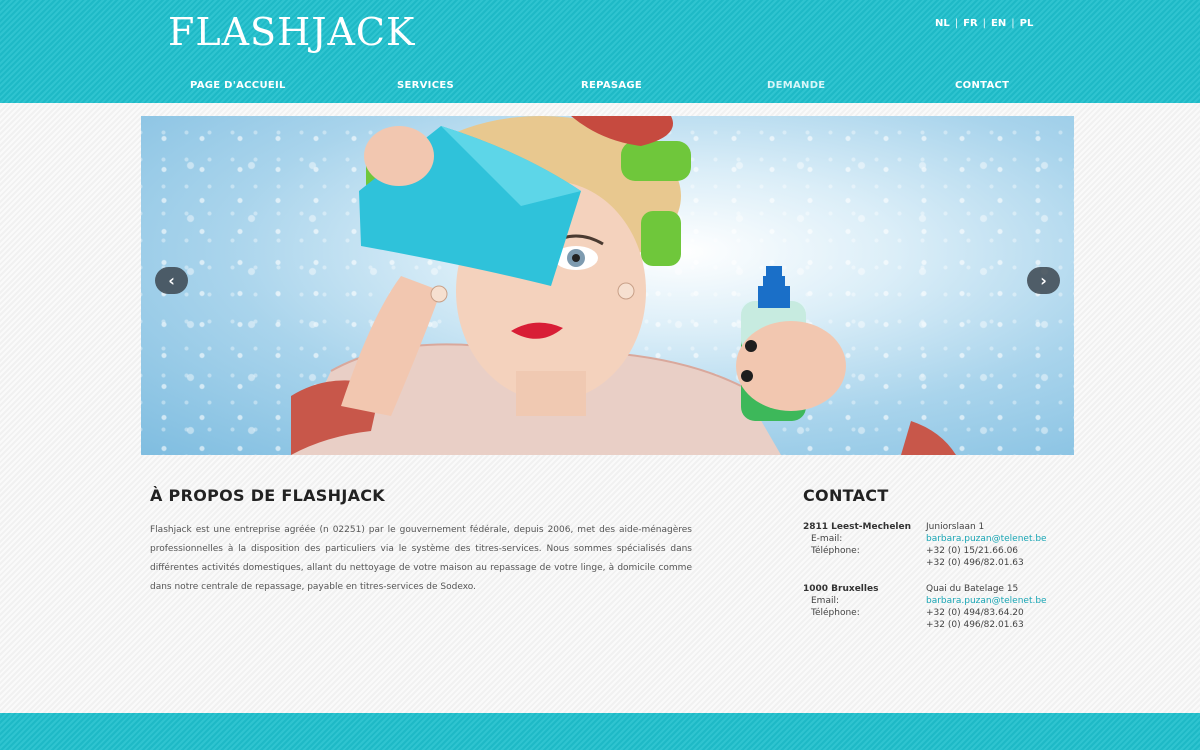 Image resolution: width=1200 pixels, height=750 pixels. Describe the element at coordinates (846, 495) in the screenshot. I see `contact-title: CONTACT` at that location.